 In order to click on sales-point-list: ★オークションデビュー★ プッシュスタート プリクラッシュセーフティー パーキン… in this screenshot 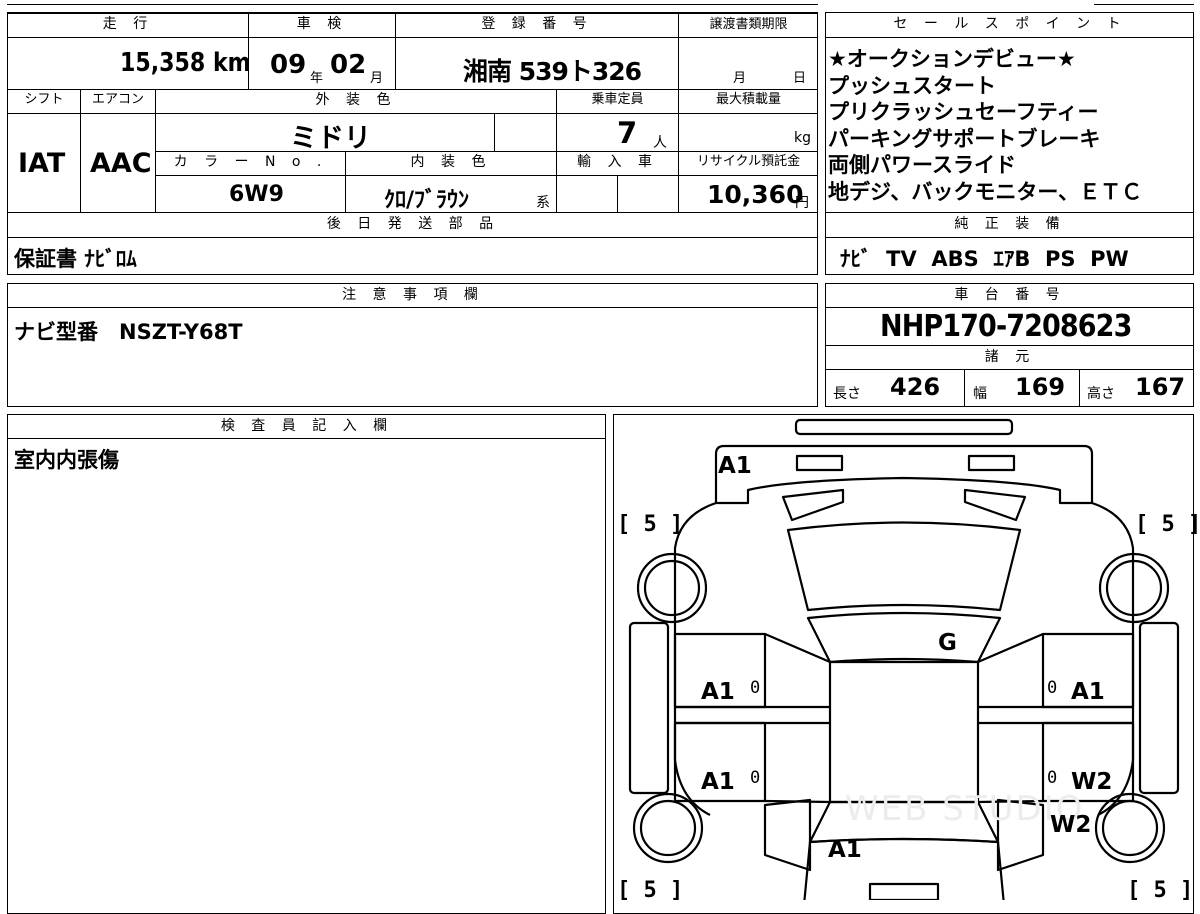, I will do `click(985, 125)`.